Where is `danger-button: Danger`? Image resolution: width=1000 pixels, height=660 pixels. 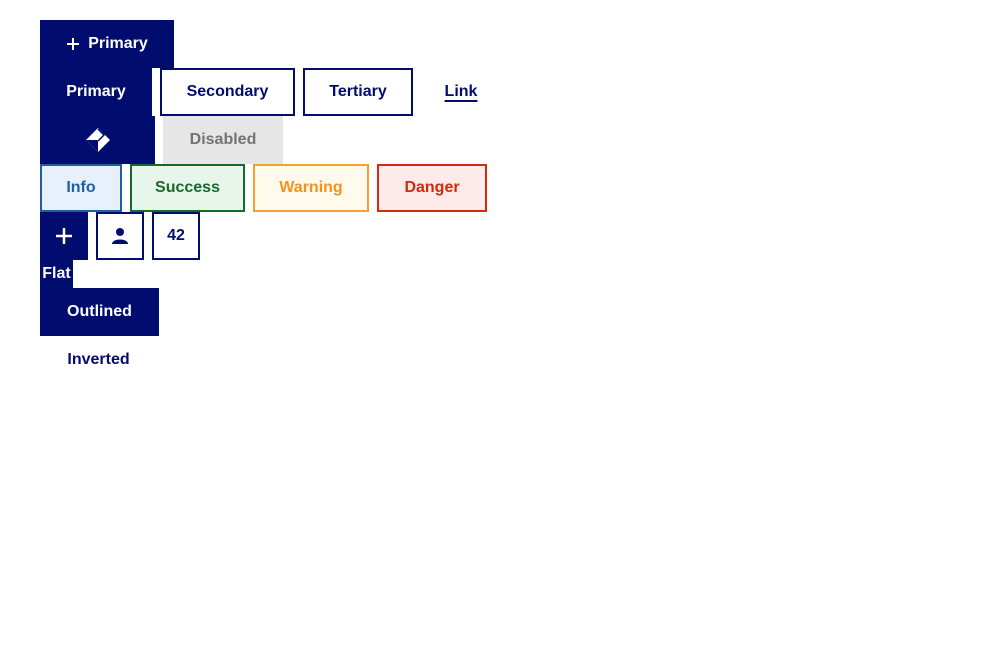 danger-button: Danger is located at coordinates (432, 188).